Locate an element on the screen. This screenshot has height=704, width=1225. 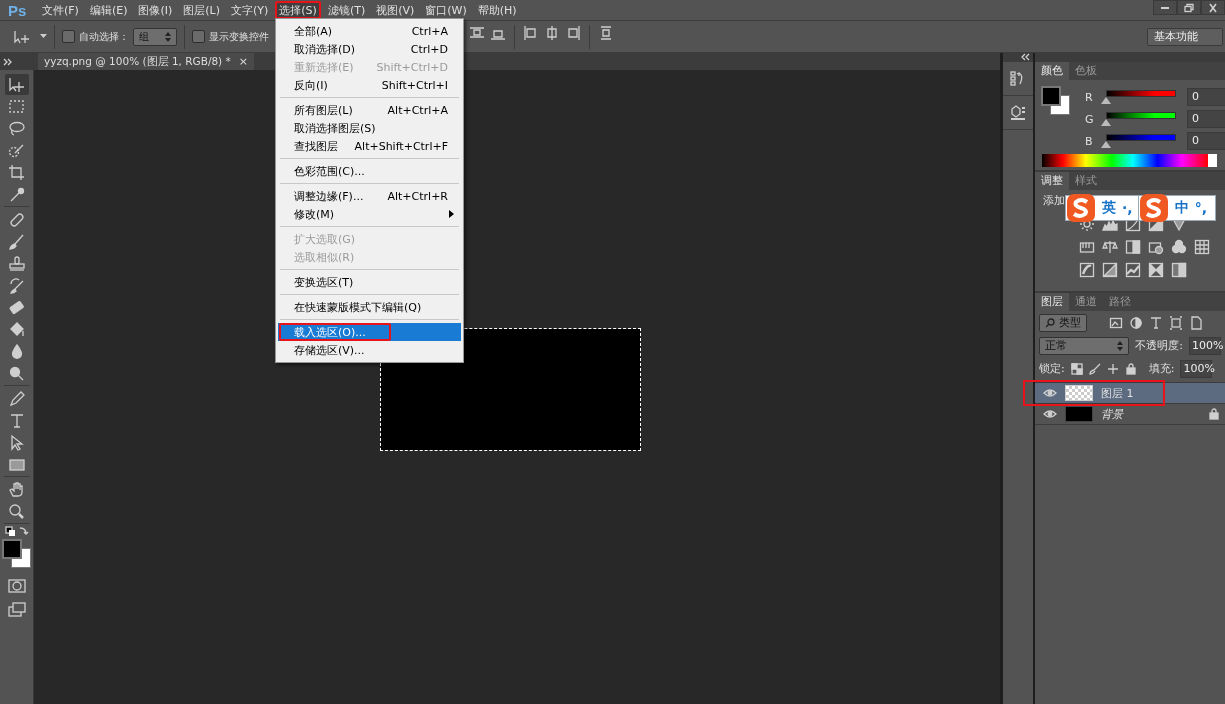
opacity-label: 不透明度: is located at coordinates (1159, 345).